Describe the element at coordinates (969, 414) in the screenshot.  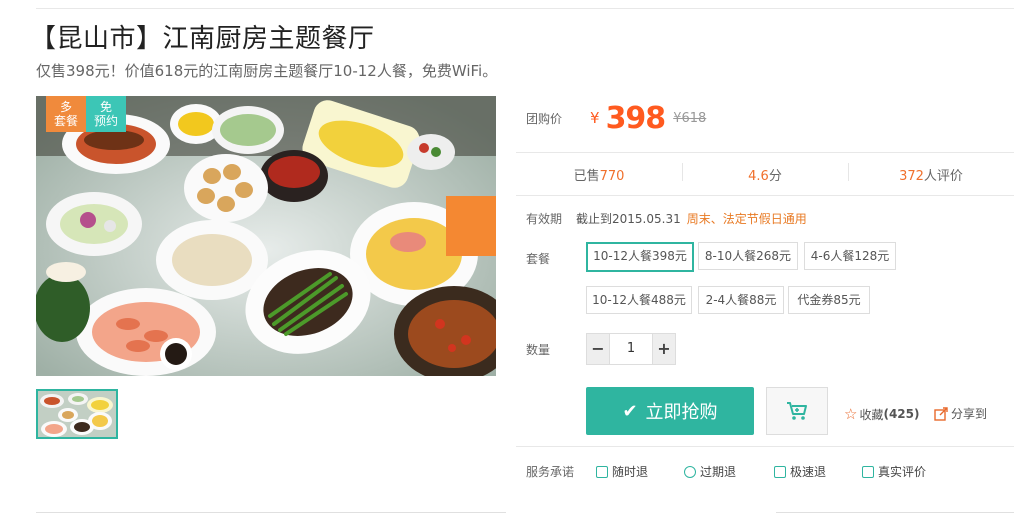
I see `share-label: 分享到` at that location.